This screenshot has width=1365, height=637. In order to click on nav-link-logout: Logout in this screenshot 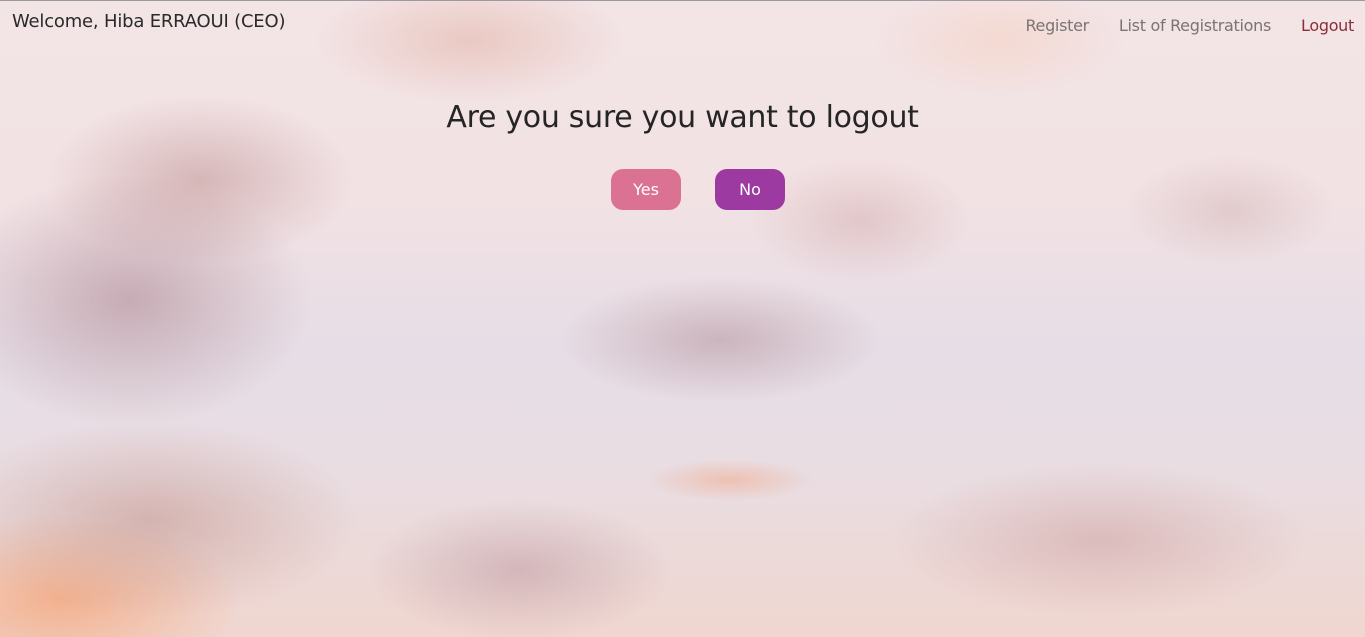, I will do `click(1327, 25)`.